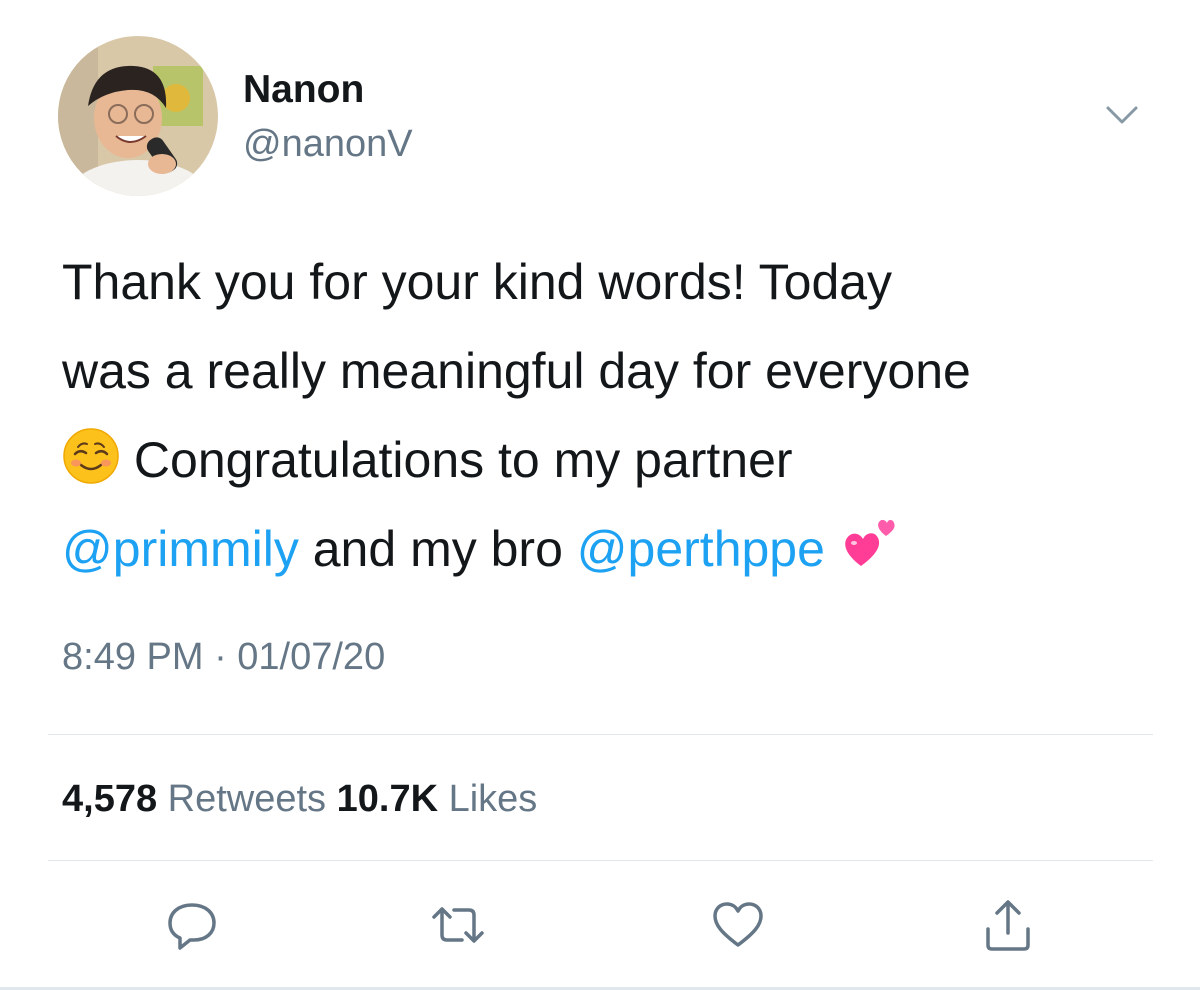  I want to click on two-hearts-icon, so click(870, 543).